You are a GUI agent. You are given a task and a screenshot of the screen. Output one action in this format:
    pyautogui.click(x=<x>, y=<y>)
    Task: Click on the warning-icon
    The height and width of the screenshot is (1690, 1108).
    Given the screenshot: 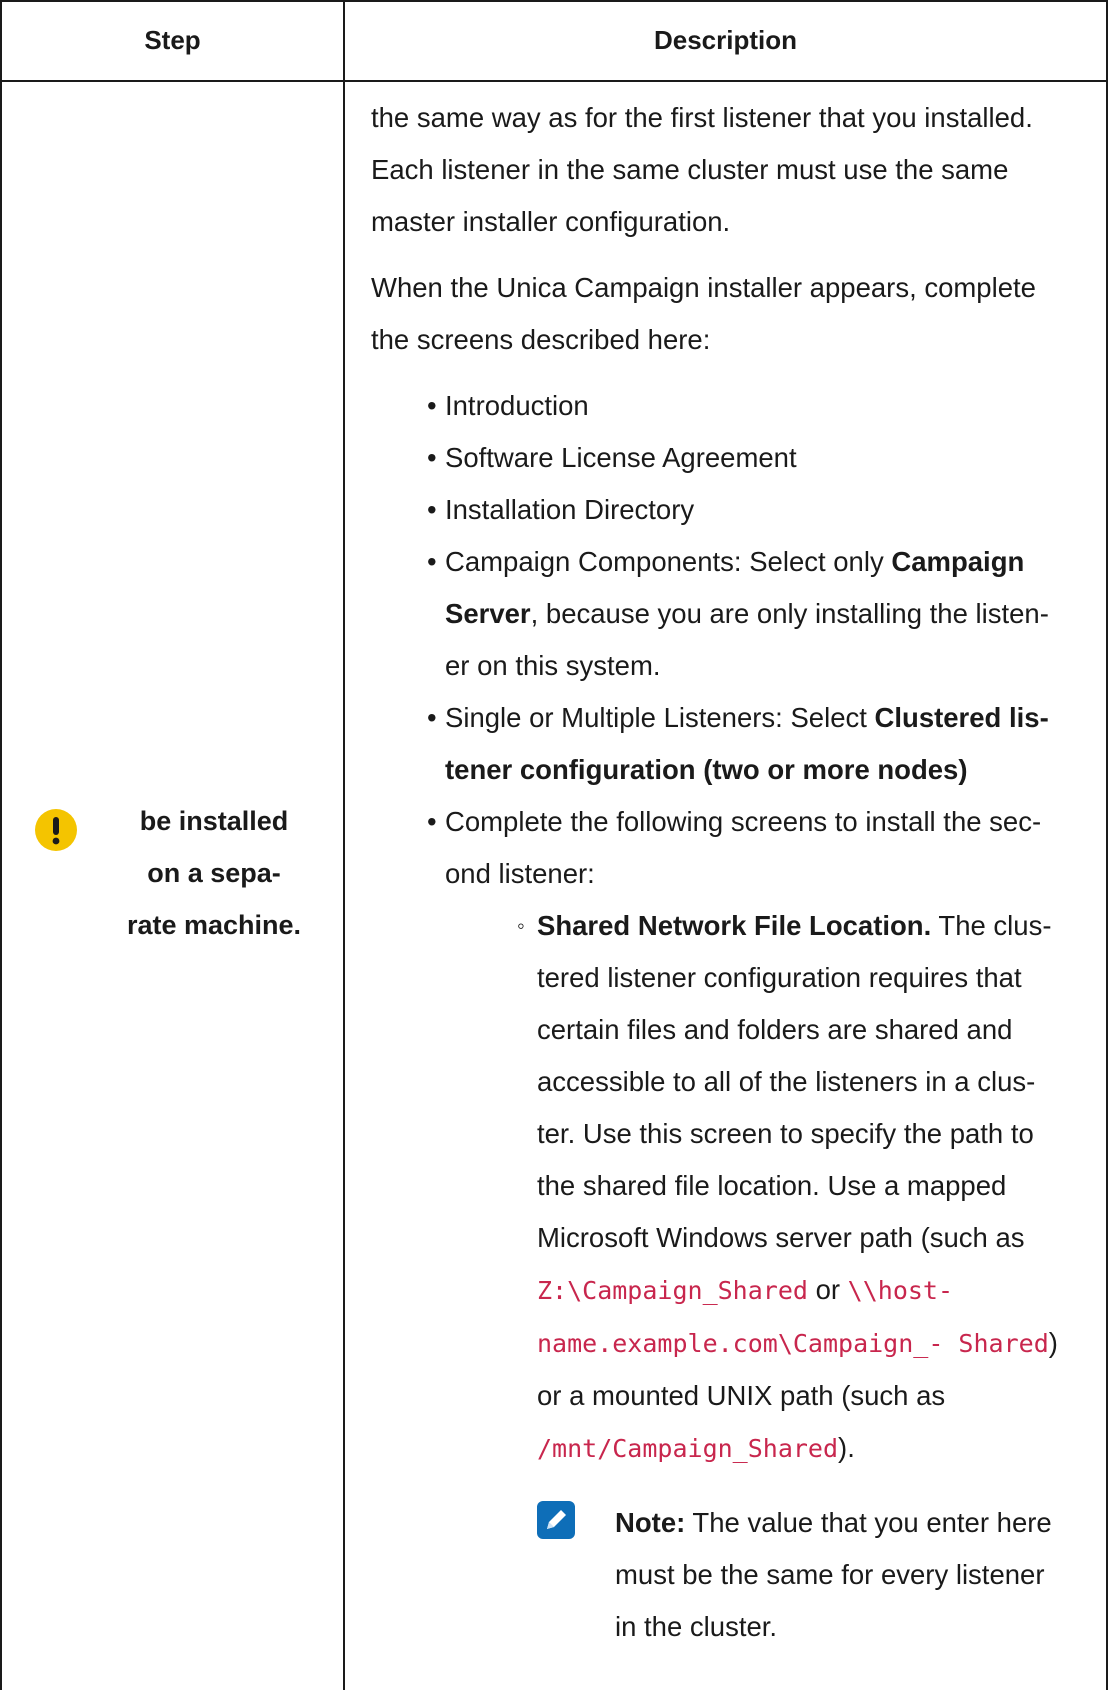 What is the action you would take?
    pyautogui.click(x=56, y=830)
    